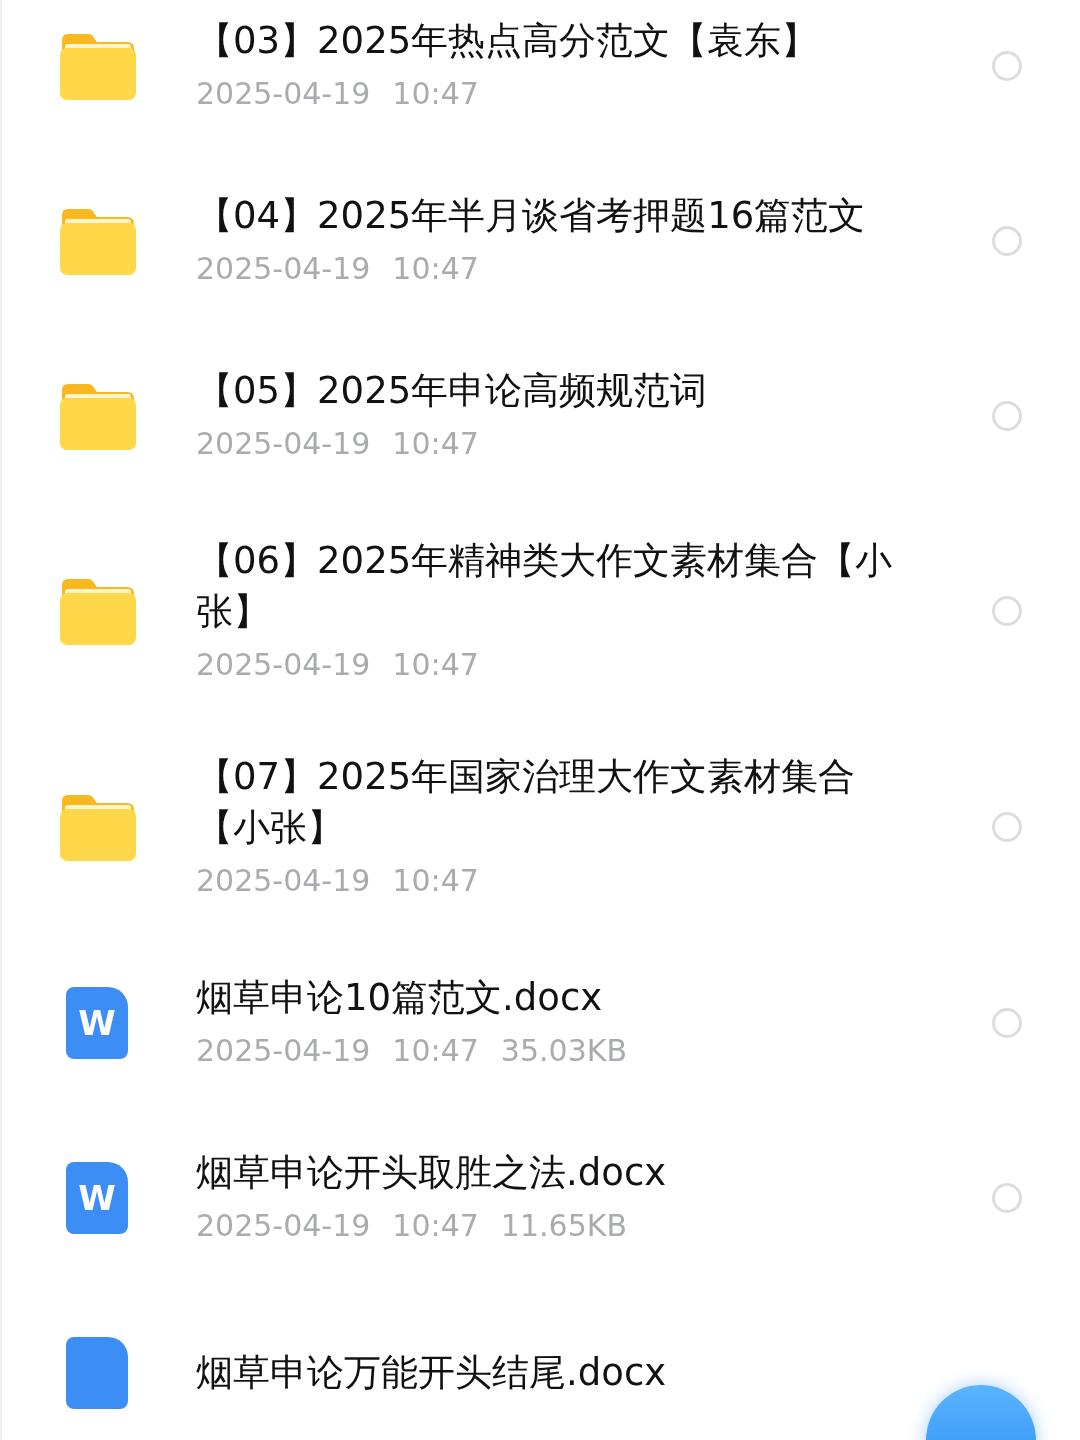 The height and width of the screenshot is (1440, 1080). What do you see at coordinates (97, 1372) in the screenshot?
I see `word-document-icon` at bounding box center [97, 1372].